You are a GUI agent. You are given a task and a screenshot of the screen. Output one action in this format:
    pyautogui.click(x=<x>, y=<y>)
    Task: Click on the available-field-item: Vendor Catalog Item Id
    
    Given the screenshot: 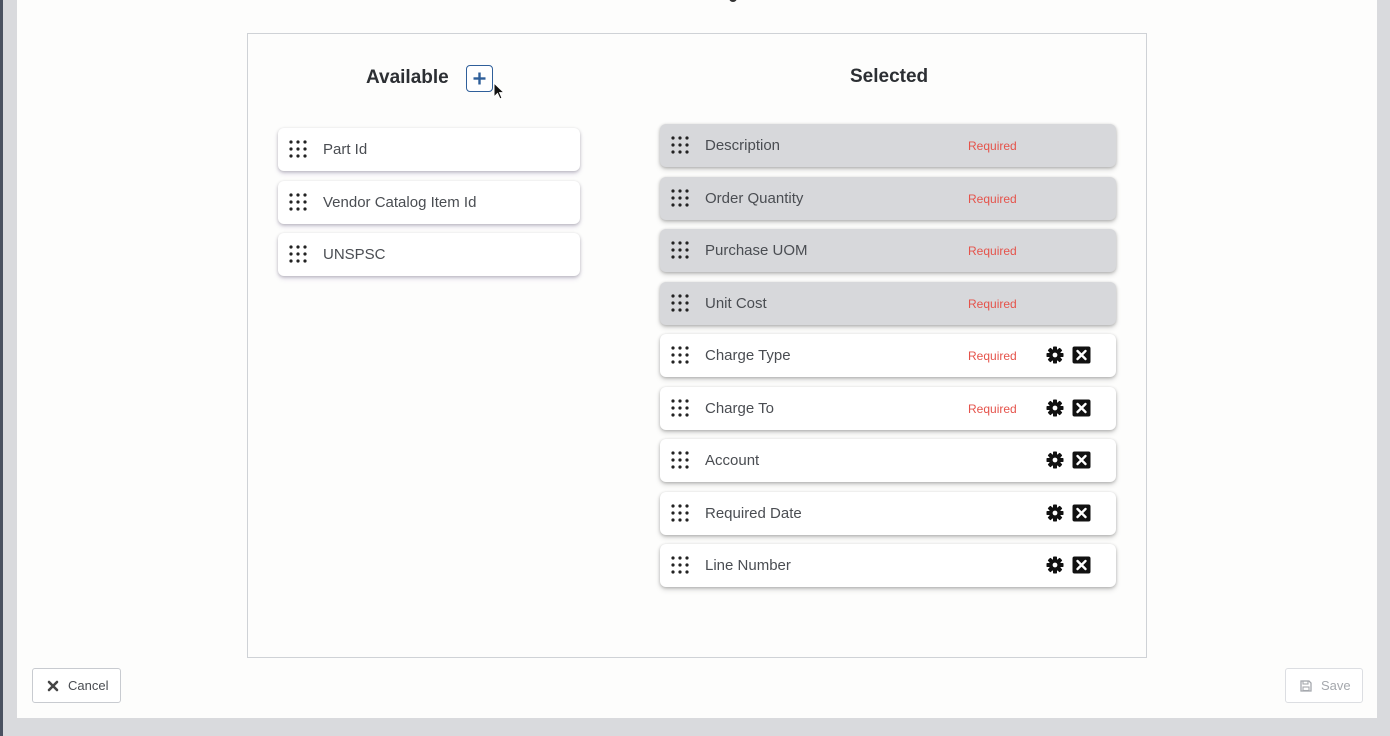 What is the action you would take?
    pyautogui.click(x=429, y=202)
    